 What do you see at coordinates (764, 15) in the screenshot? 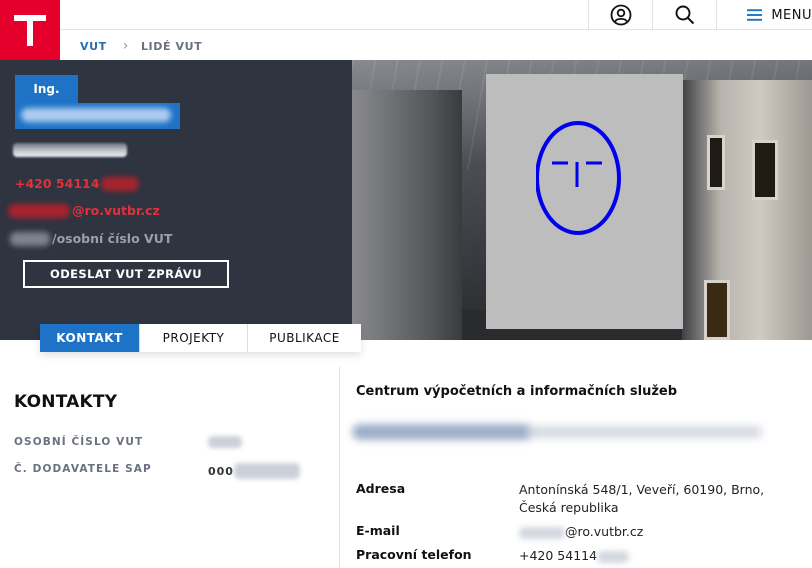
I see `menu-button: MENU` at bounding box center [764, 15].